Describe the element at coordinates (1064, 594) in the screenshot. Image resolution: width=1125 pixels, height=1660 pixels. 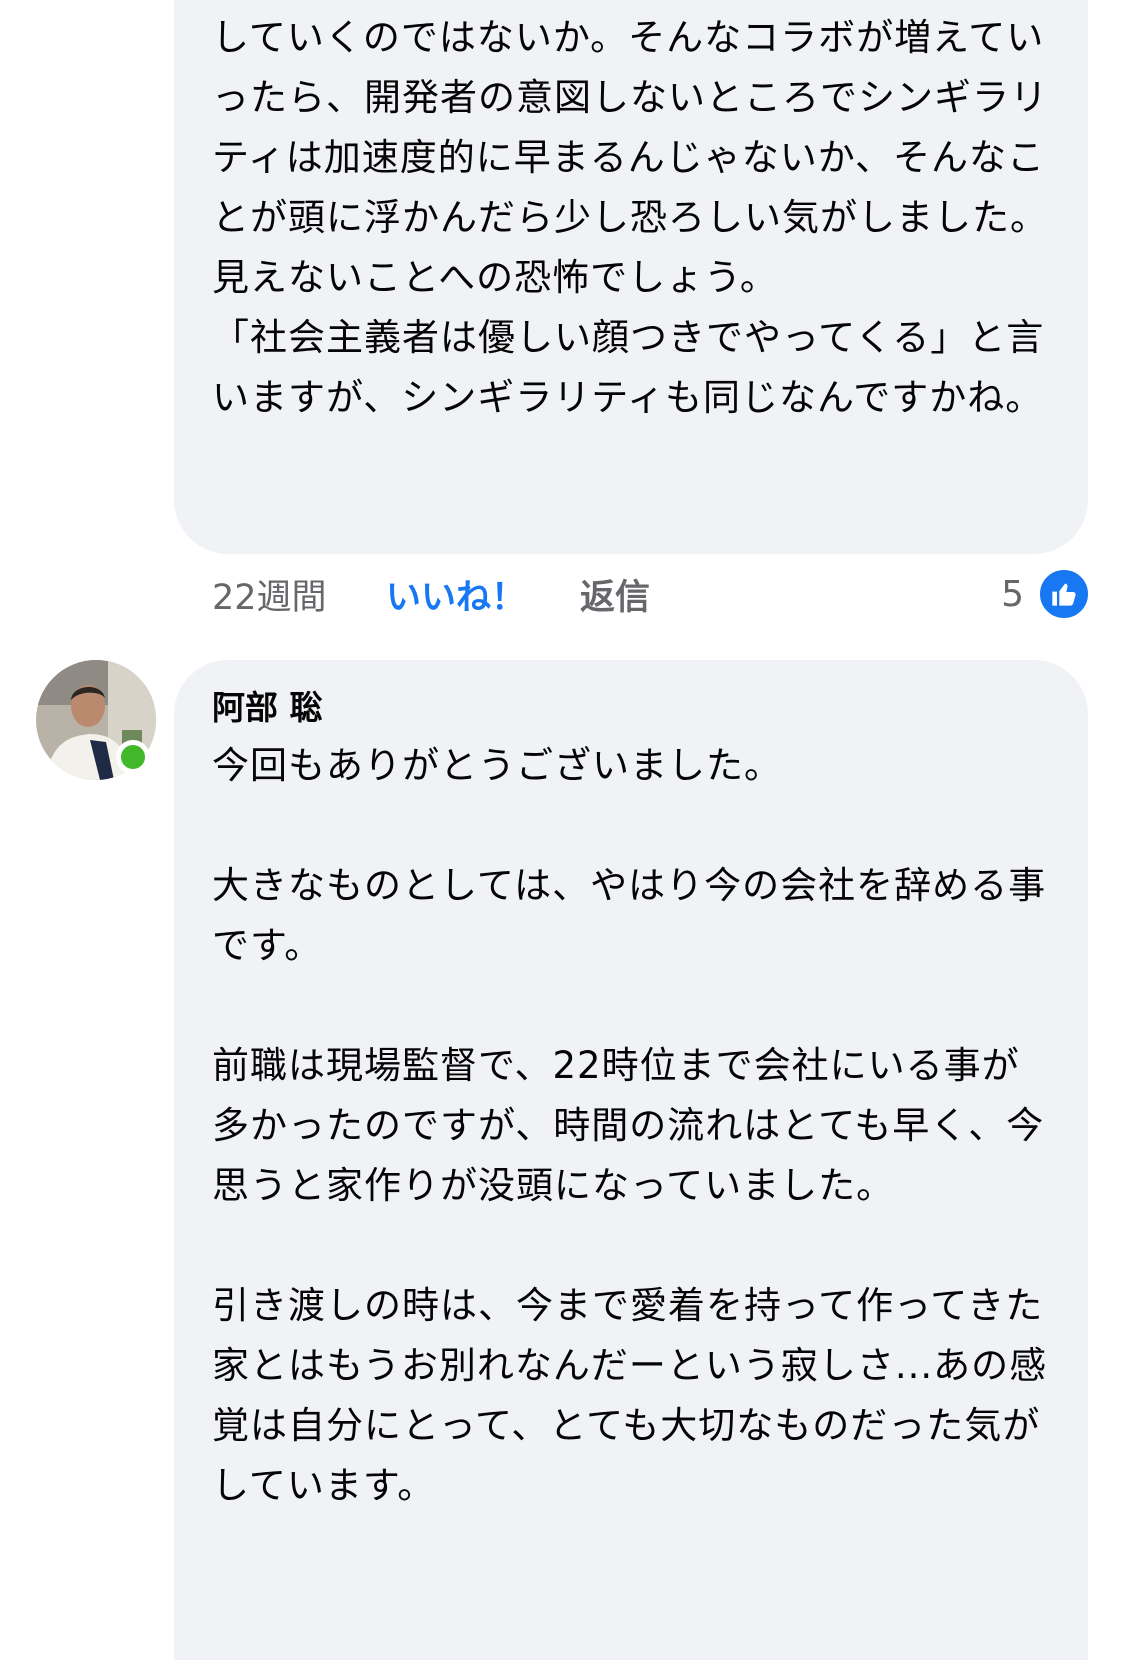
I see `thumbs-up-icon` at that location.